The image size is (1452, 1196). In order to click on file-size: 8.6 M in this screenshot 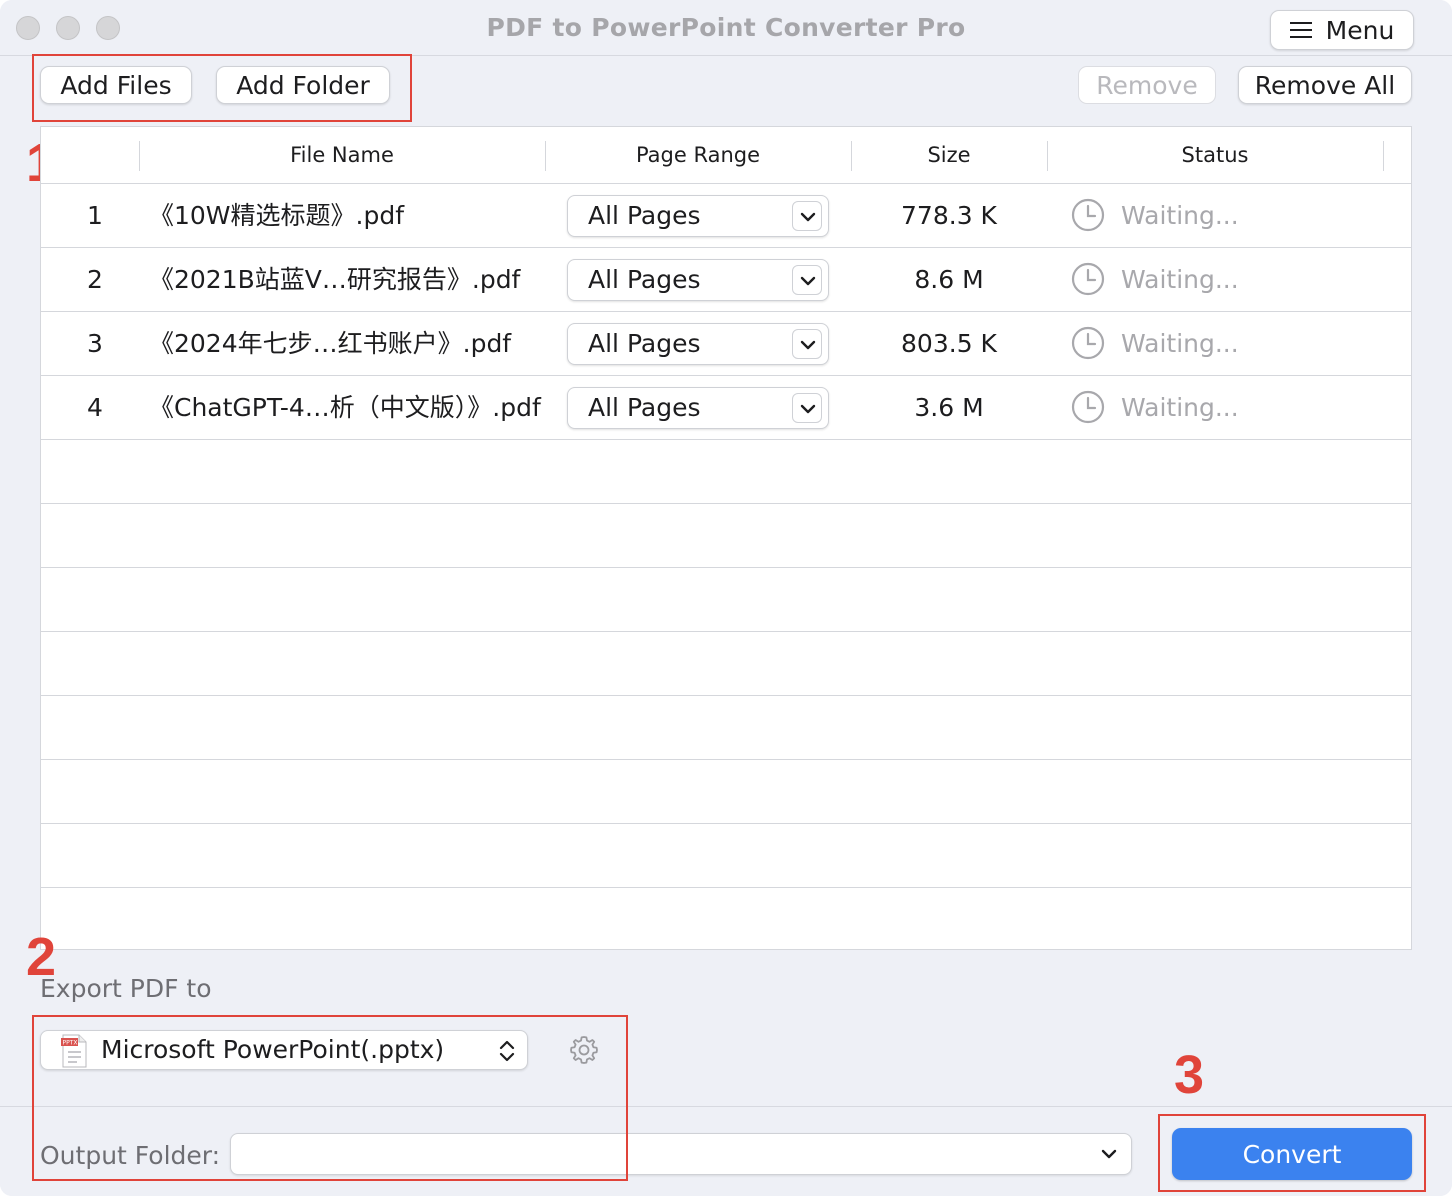, I will do `click(949, 279)`.